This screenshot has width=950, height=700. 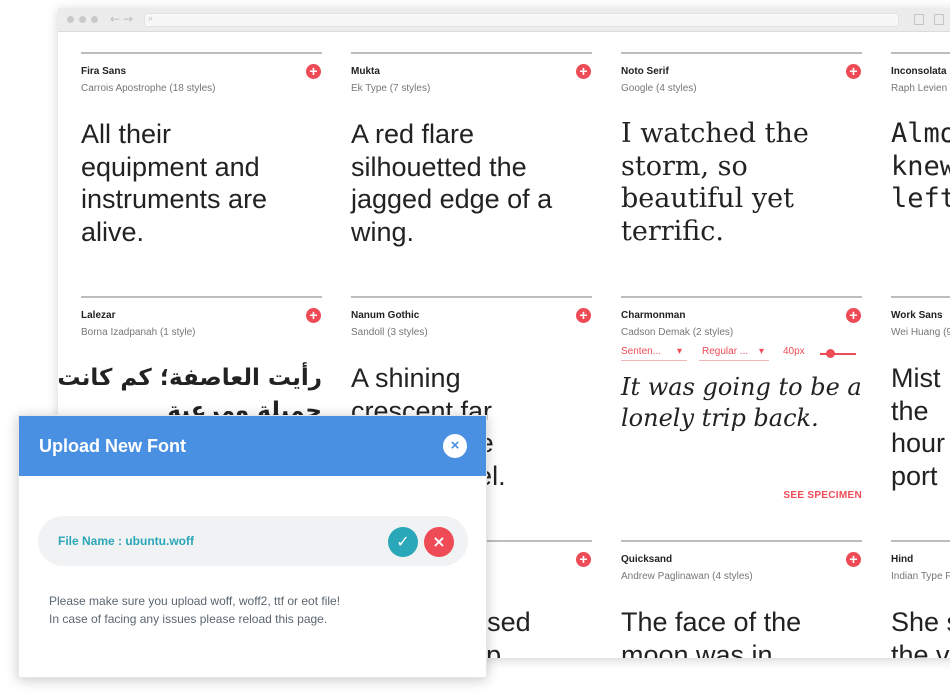 What do you see at coordinates (919, 71) in the screenshot?
I see `font-name: Inconsolata` at bounding box center [919, 71].